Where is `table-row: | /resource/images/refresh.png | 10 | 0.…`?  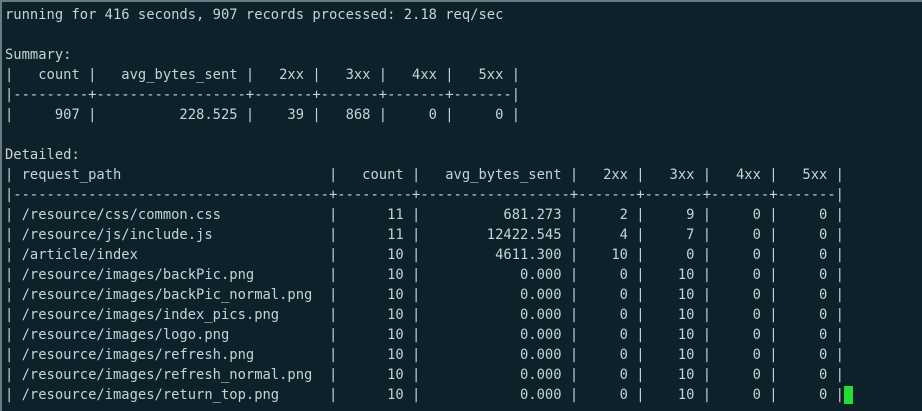 table-row: | /resource/images/refresh.png | 10 | 0.… is located at coordinates (424, 355).